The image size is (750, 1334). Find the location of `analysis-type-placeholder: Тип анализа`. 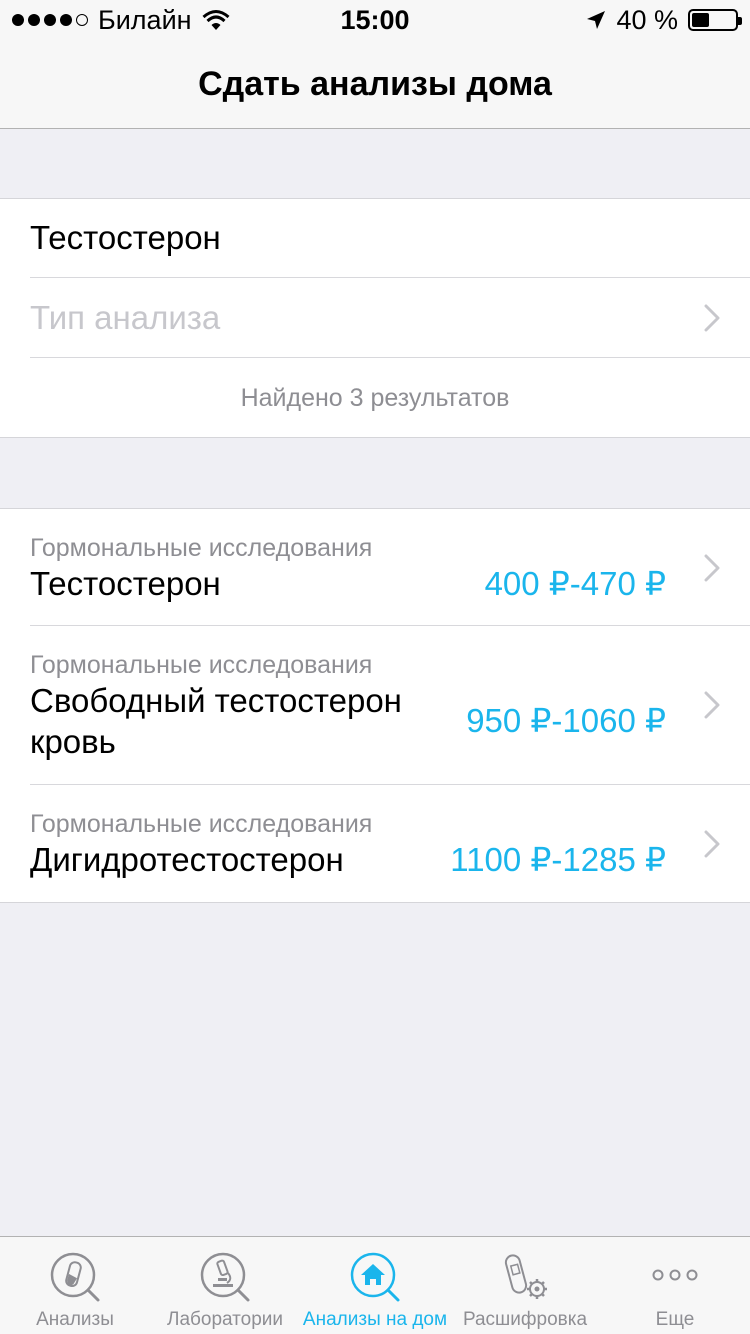

analysis-type-placeholder: Тип анализа is located at coordinates (125, 317).